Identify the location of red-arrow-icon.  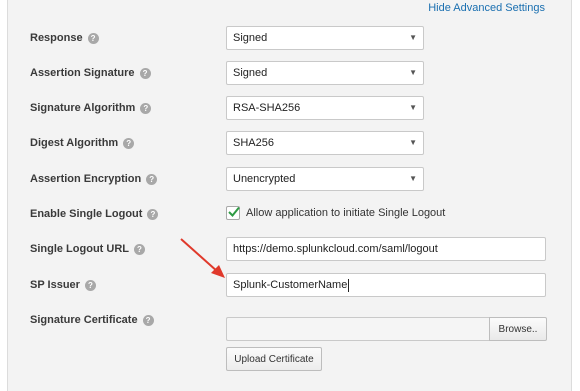
(202, 258).